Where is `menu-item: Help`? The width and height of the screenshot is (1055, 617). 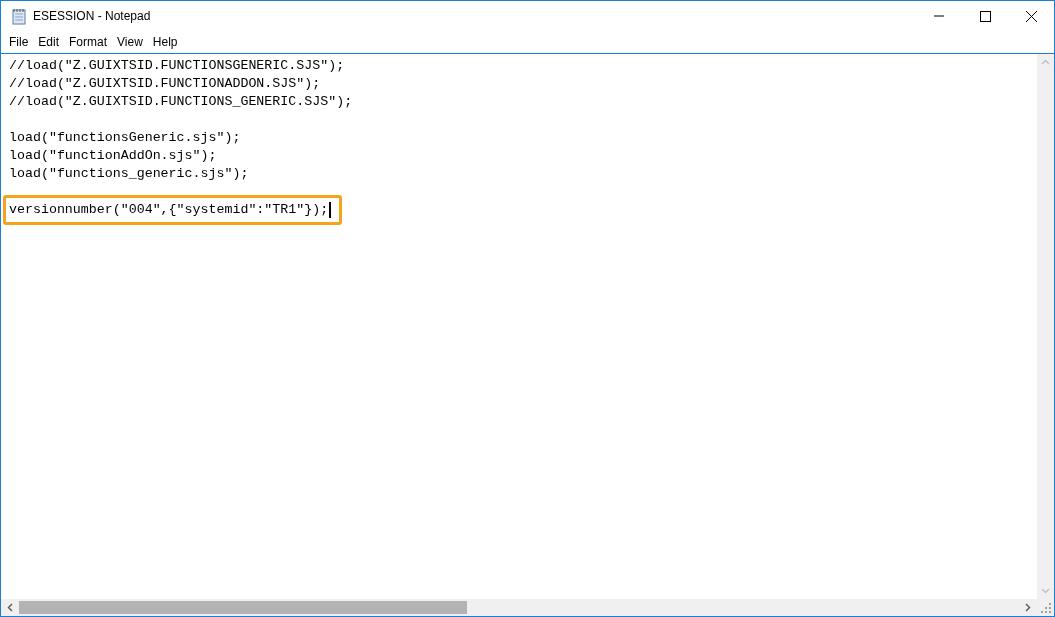
menu-item: Help is located at coordinates (165, 42).